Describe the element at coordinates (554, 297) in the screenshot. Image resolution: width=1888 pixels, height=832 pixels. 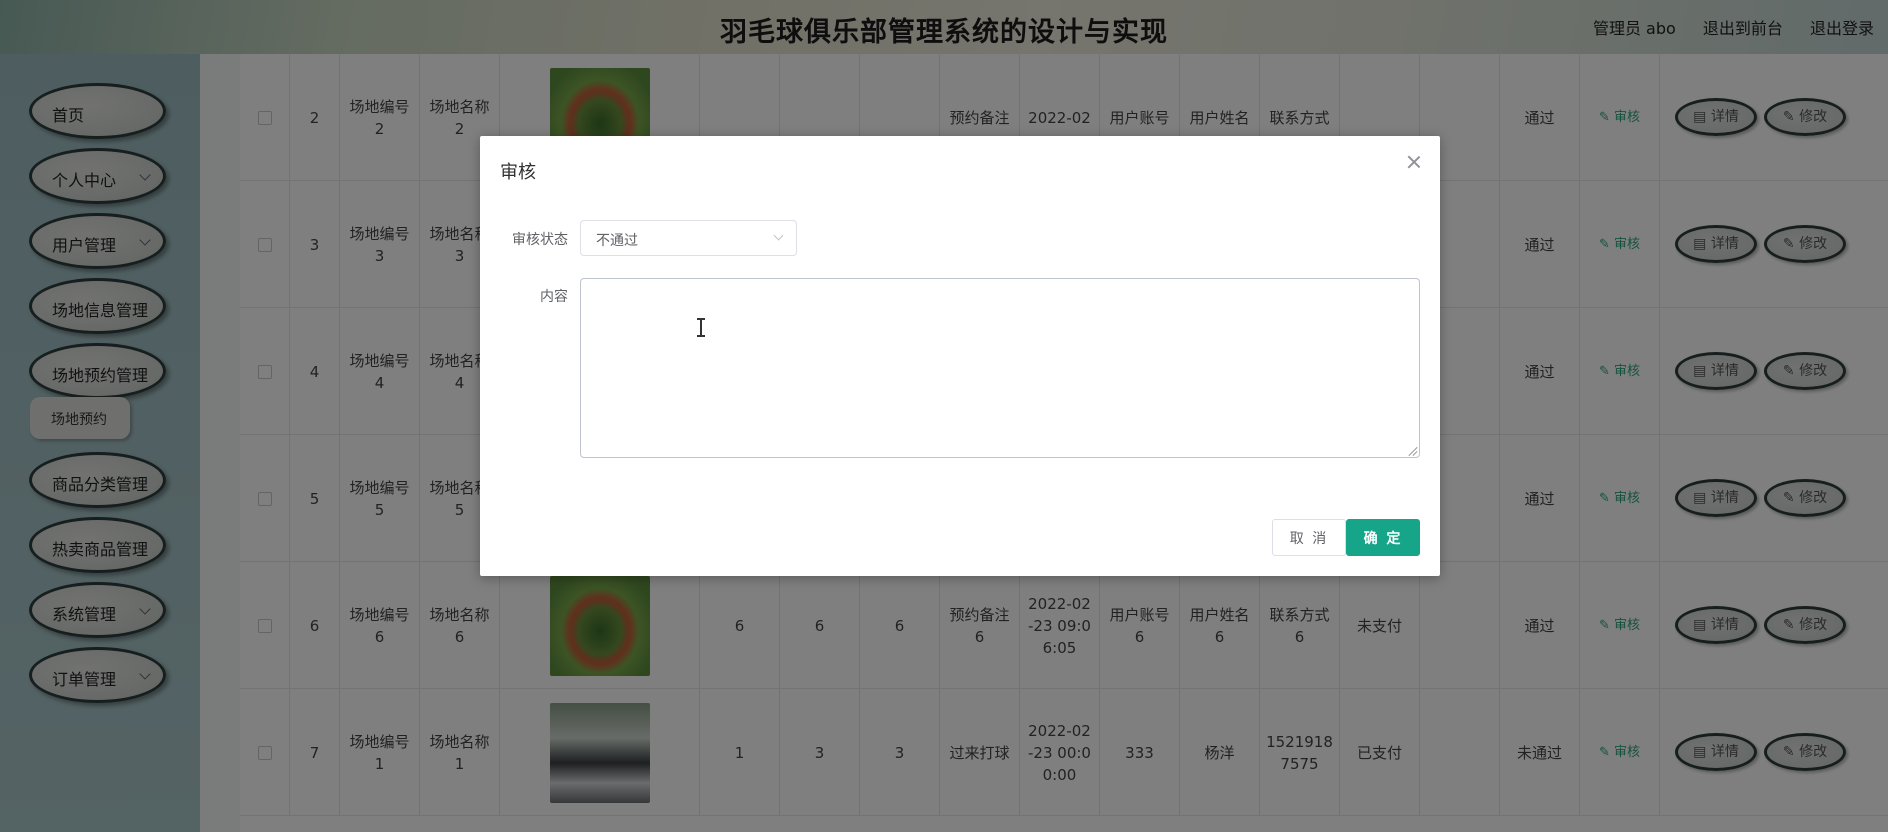
I see `content-label: 内容` at that location.